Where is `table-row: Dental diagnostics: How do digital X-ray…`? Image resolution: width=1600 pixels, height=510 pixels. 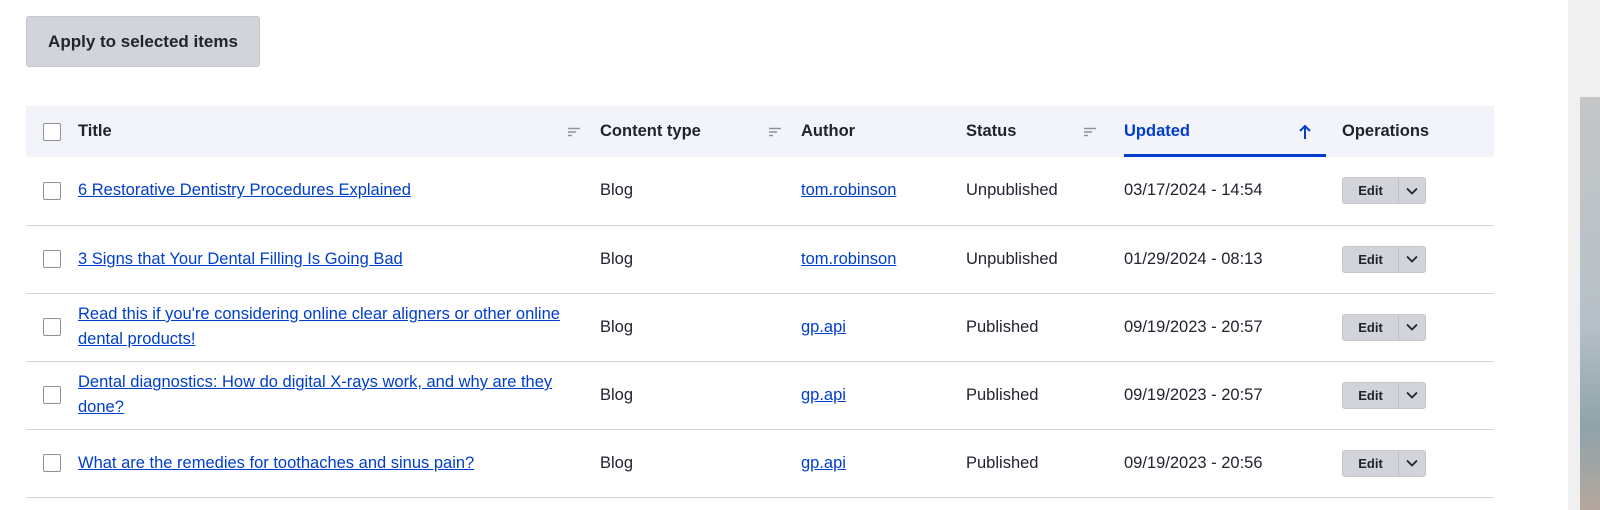 table-row: Dental diagnostics: How do digital X-ray… is located at coordinates (760, 395).